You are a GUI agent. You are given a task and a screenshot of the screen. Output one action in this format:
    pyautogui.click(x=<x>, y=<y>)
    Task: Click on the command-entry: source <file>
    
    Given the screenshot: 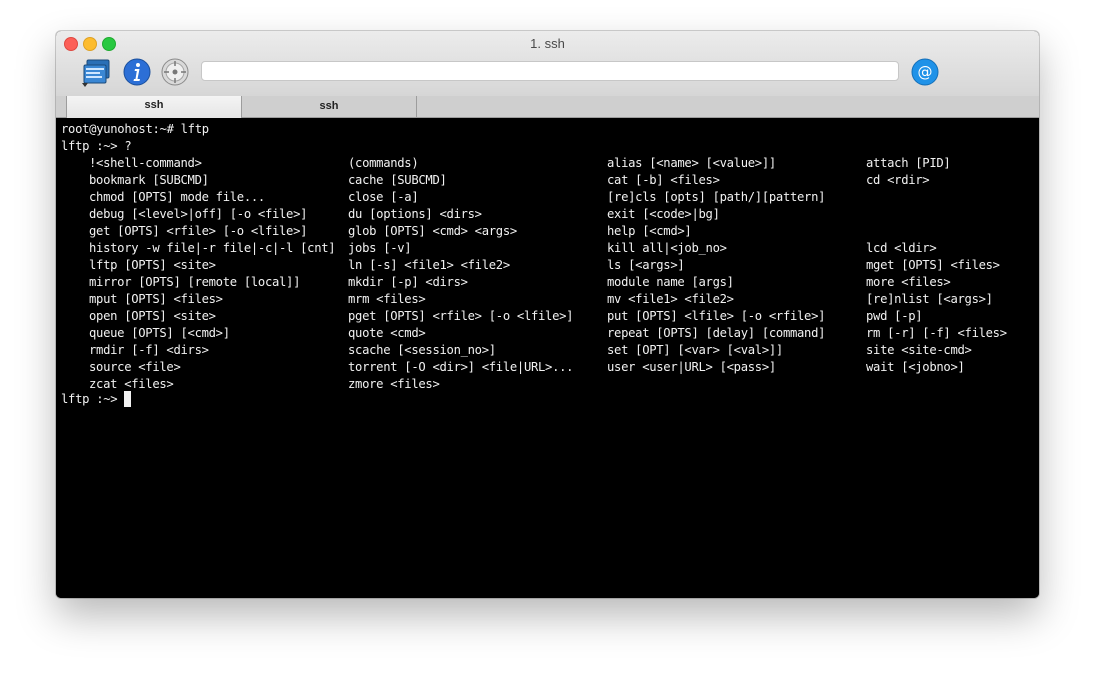 What is the action you would take?
    pyautogui.click(x=135, y=367)
    